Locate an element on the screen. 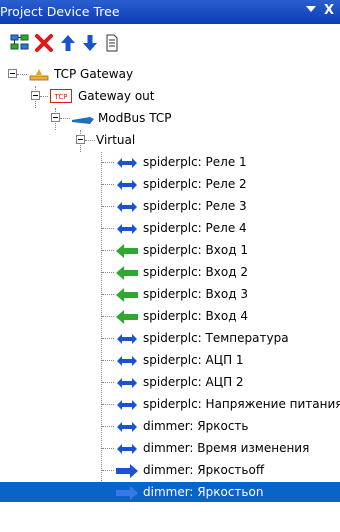  modbus-icon is located at coordinates (83, 121).